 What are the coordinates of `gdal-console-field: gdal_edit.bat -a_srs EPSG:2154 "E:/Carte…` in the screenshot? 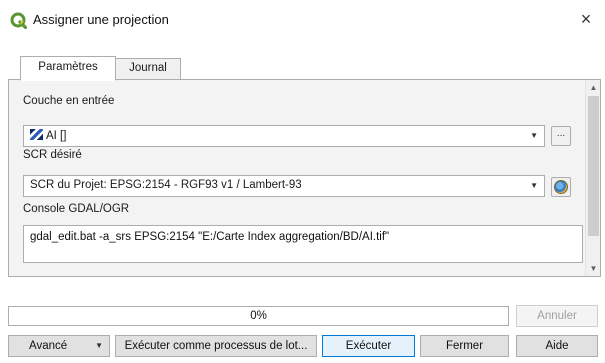 It's located at (303, 244).